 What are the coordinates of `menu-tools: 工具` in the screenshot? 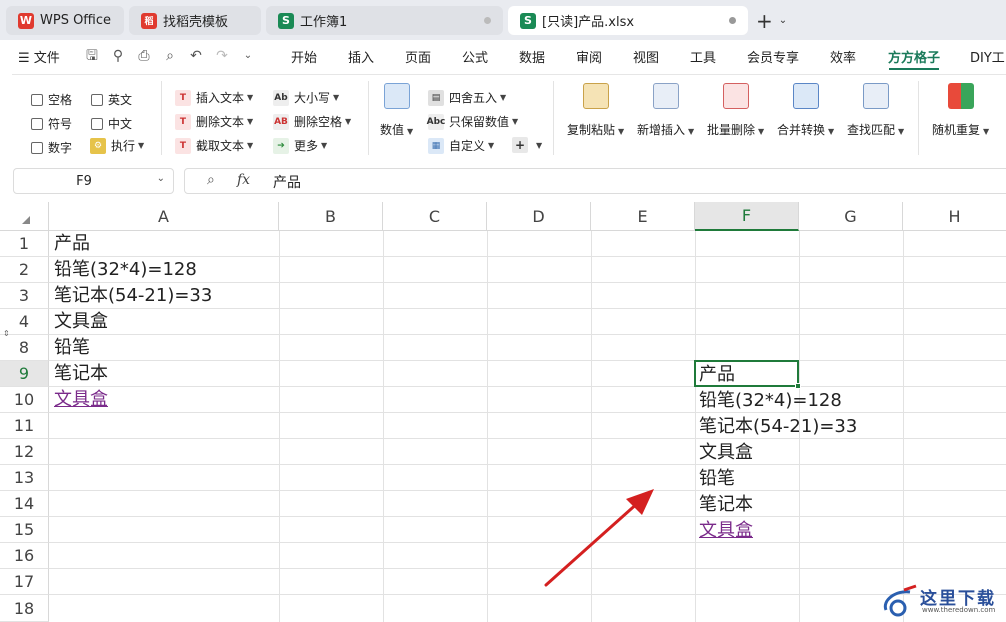 It's located at (703, 56).